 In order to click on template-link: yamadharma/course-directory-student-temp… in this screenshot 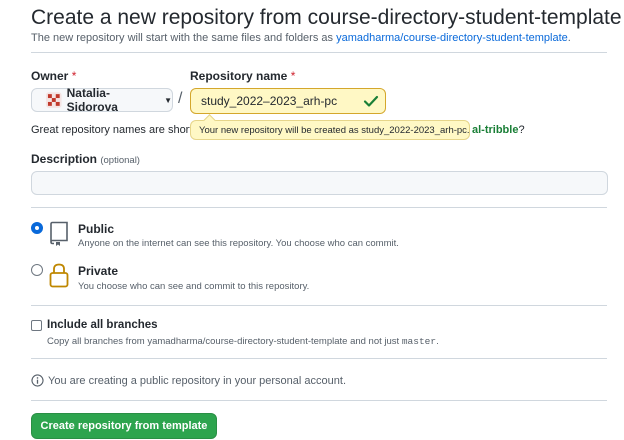, I will do `click(452, 38)`.